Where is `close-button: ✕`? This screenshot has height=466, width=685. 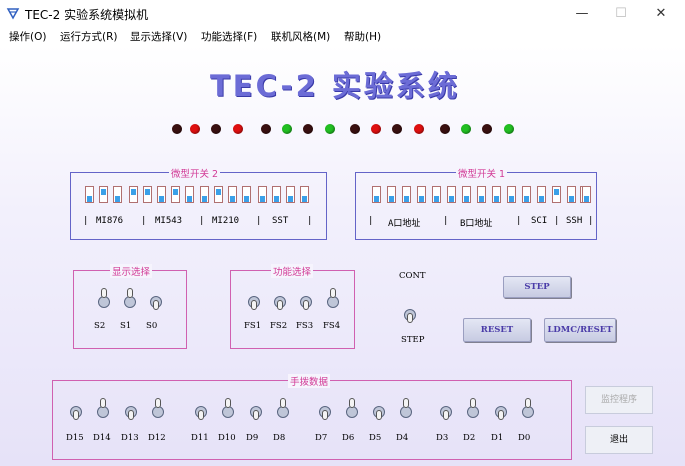
close-button: ✕ is located at coordinates (661, 14).